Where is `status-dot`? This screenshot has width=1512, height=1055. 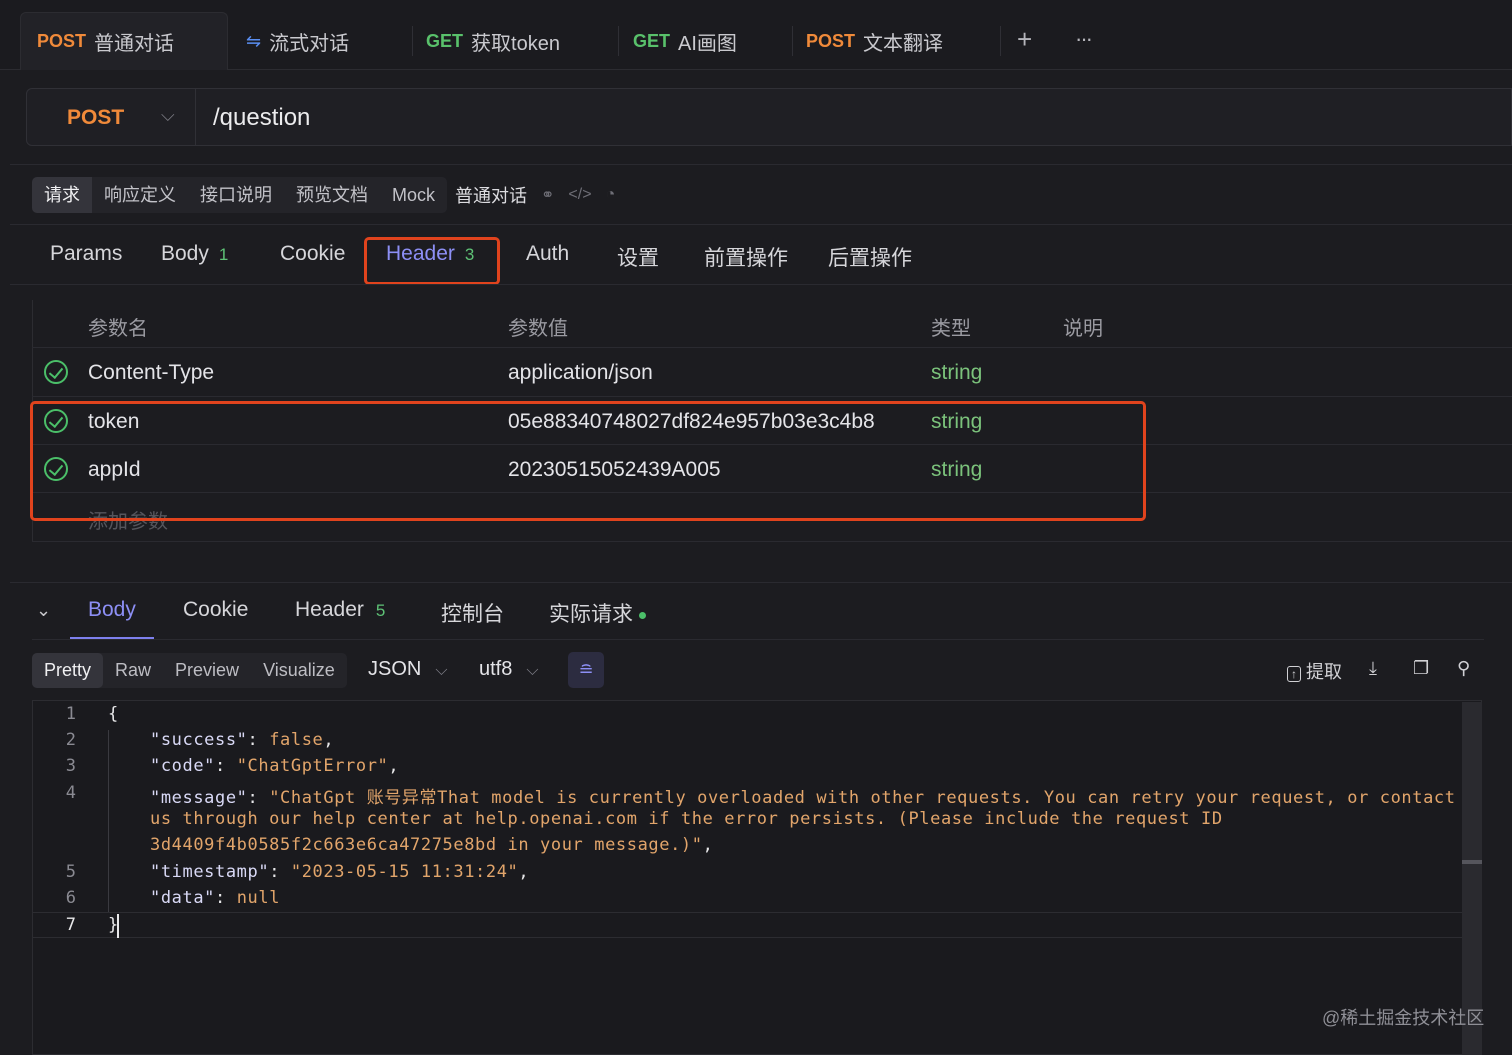 status-dot is located at coordinates (642, 615).